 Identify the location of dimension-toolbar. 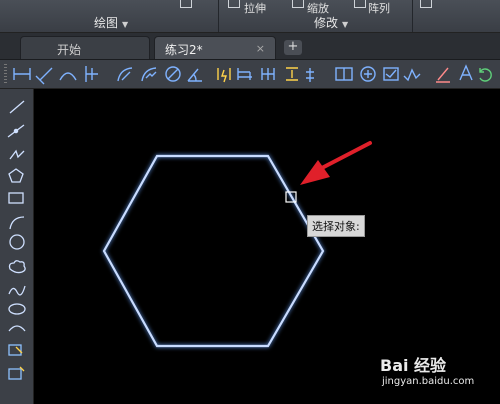
(250, 74).